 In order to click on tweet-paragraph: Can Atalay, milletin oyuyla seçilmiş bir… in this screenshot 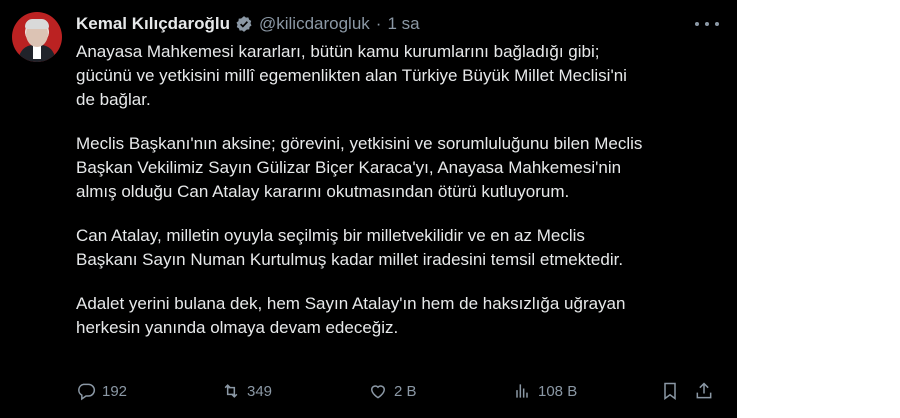, I will do `click(350, 247)`.